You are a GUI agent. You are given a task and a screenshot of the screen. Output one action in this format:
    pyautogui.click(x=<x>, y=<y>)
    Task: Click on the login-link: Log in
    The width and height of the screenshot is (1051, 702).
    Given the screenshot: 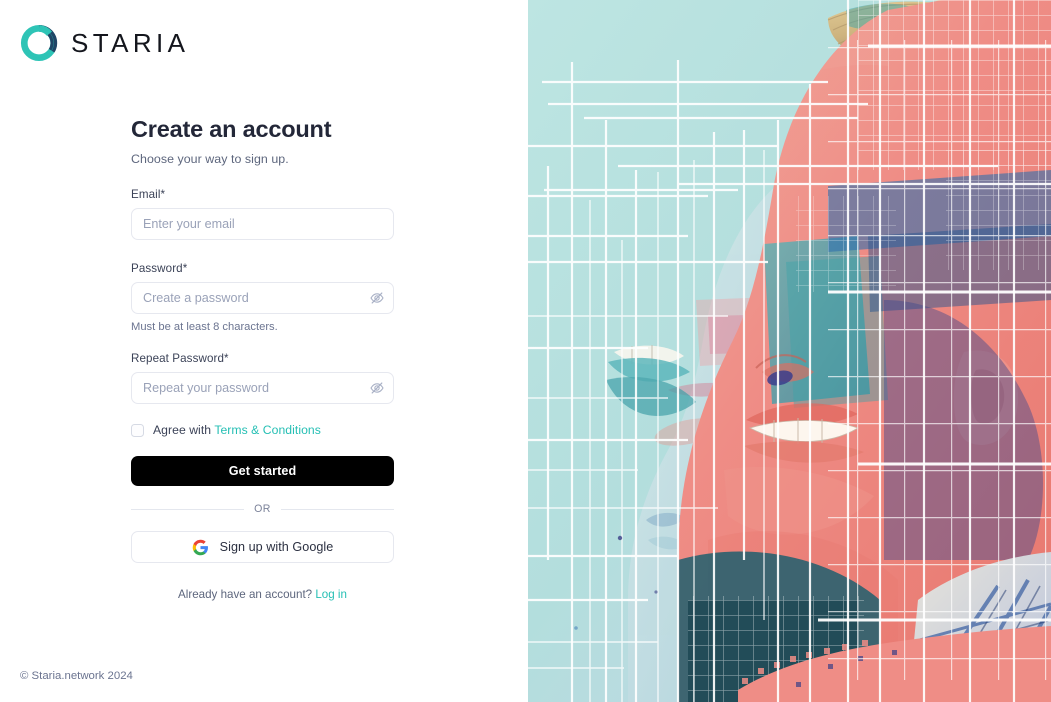 What is the action you would take?
    pyautogui.click(x=331, y=594)
    